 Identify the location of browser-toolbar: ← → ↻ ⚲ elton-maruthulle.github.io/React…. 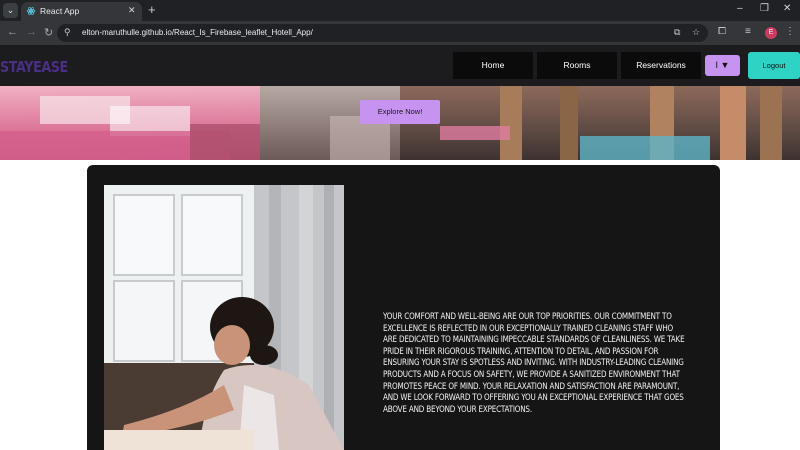
(400, 33).